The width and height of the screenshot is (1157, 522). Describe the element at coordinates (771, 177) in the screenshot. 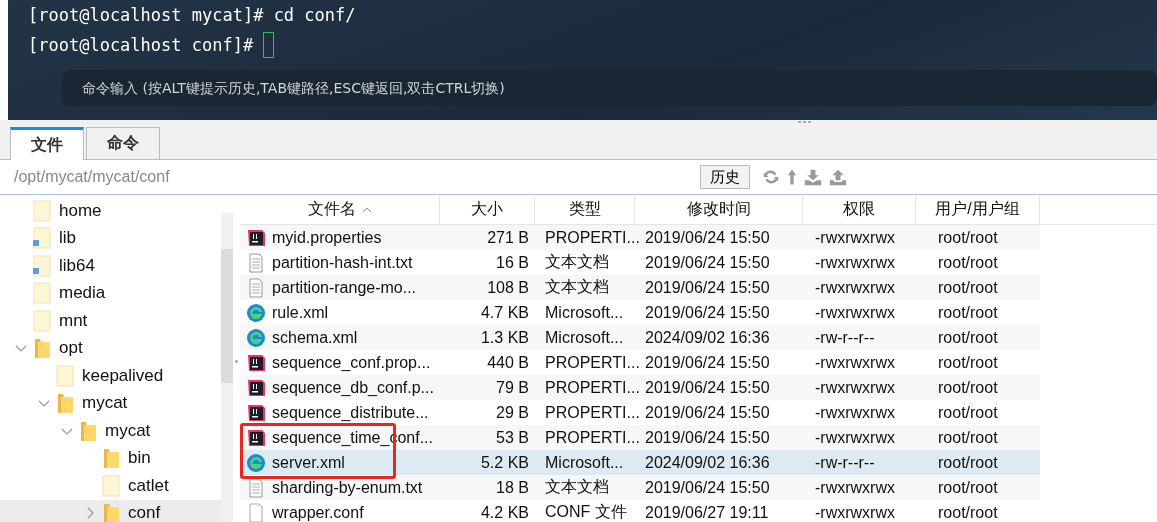

I see `refresh-icon` at that location.